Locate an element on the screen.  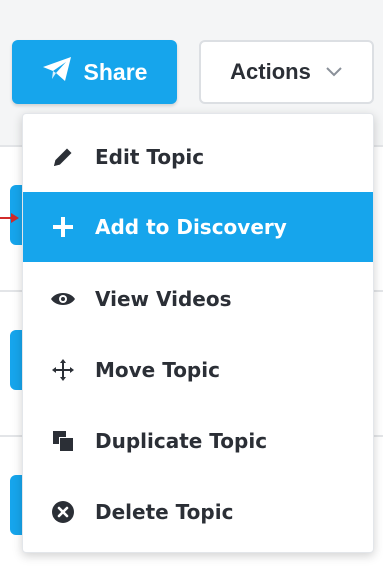
paper-plane-icon is located at coordinates (57, 72).